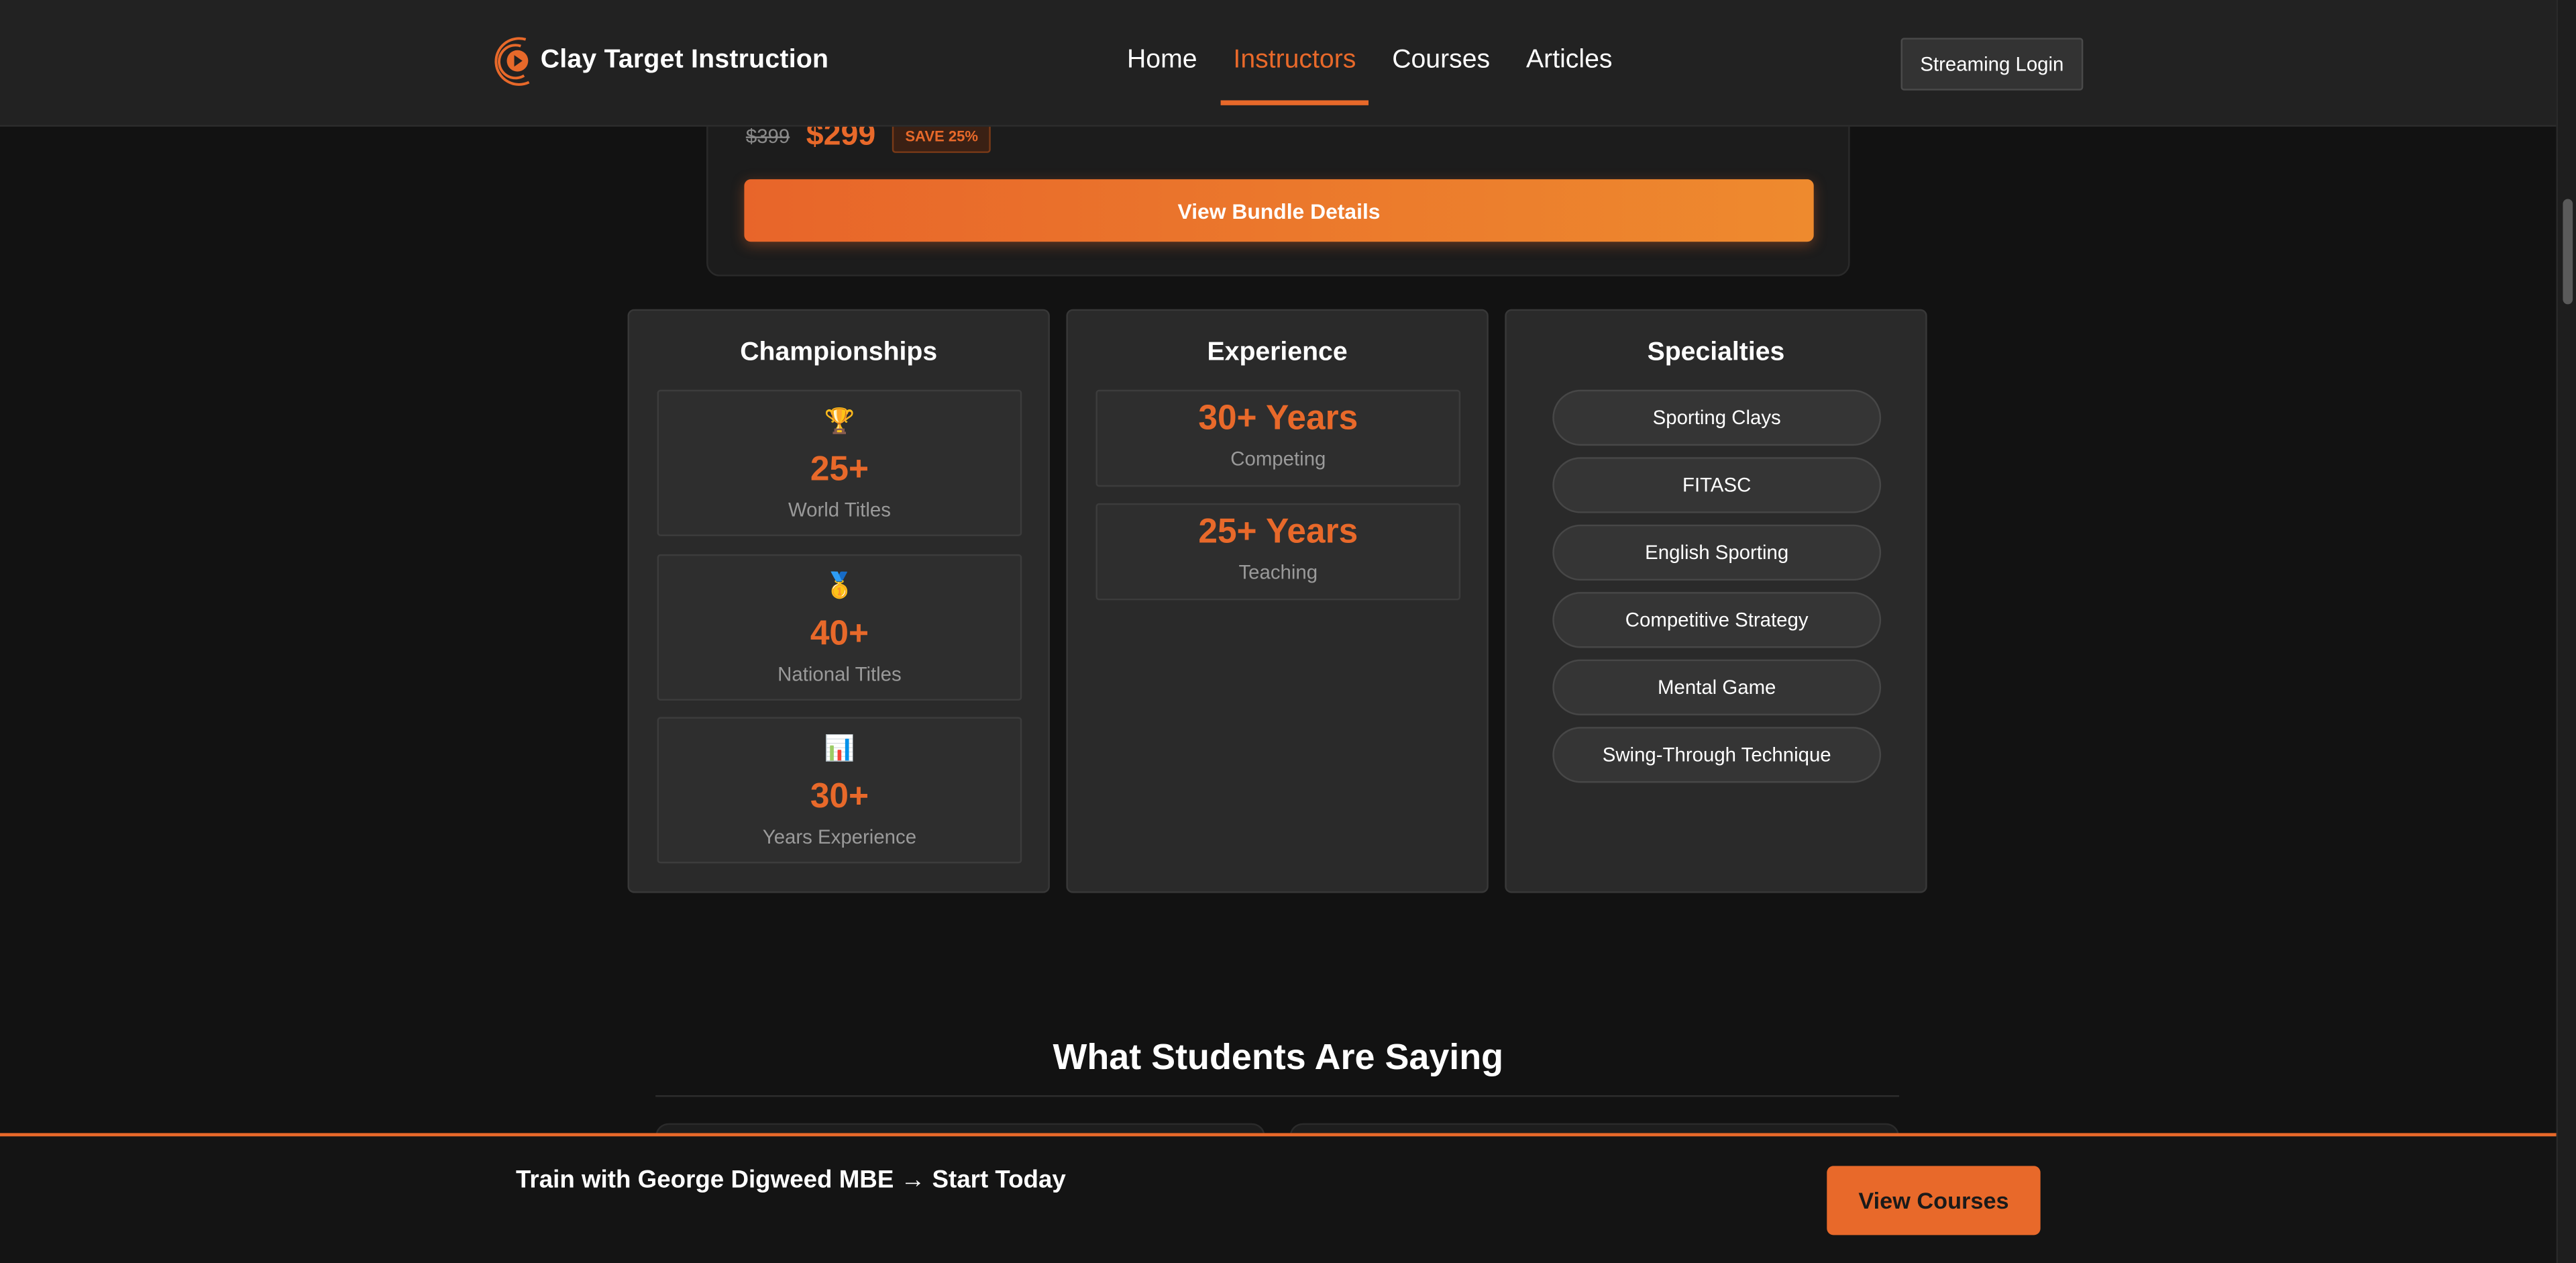 This screenshot has width=2576, height=1263. I want to click on section-divider, so click(1277, 1096).